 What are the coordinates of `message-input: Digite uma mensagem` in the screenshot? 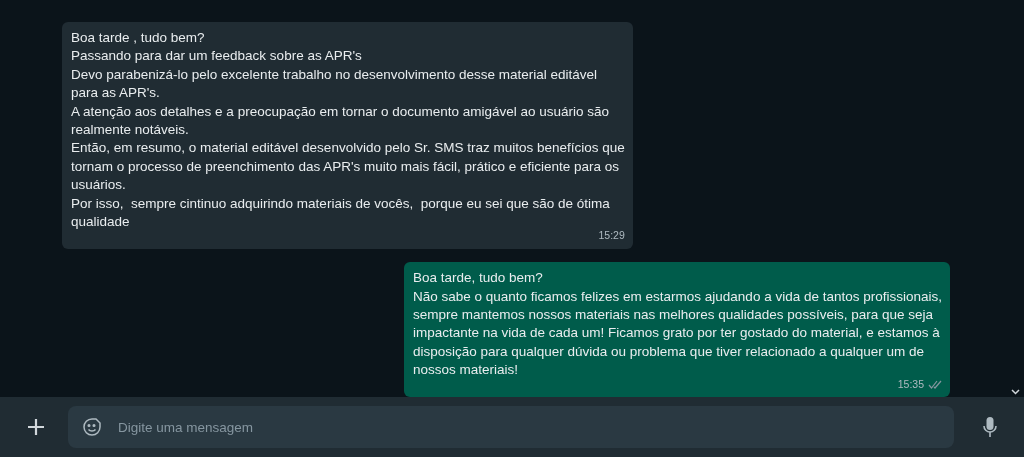 It's located at (511, 427).